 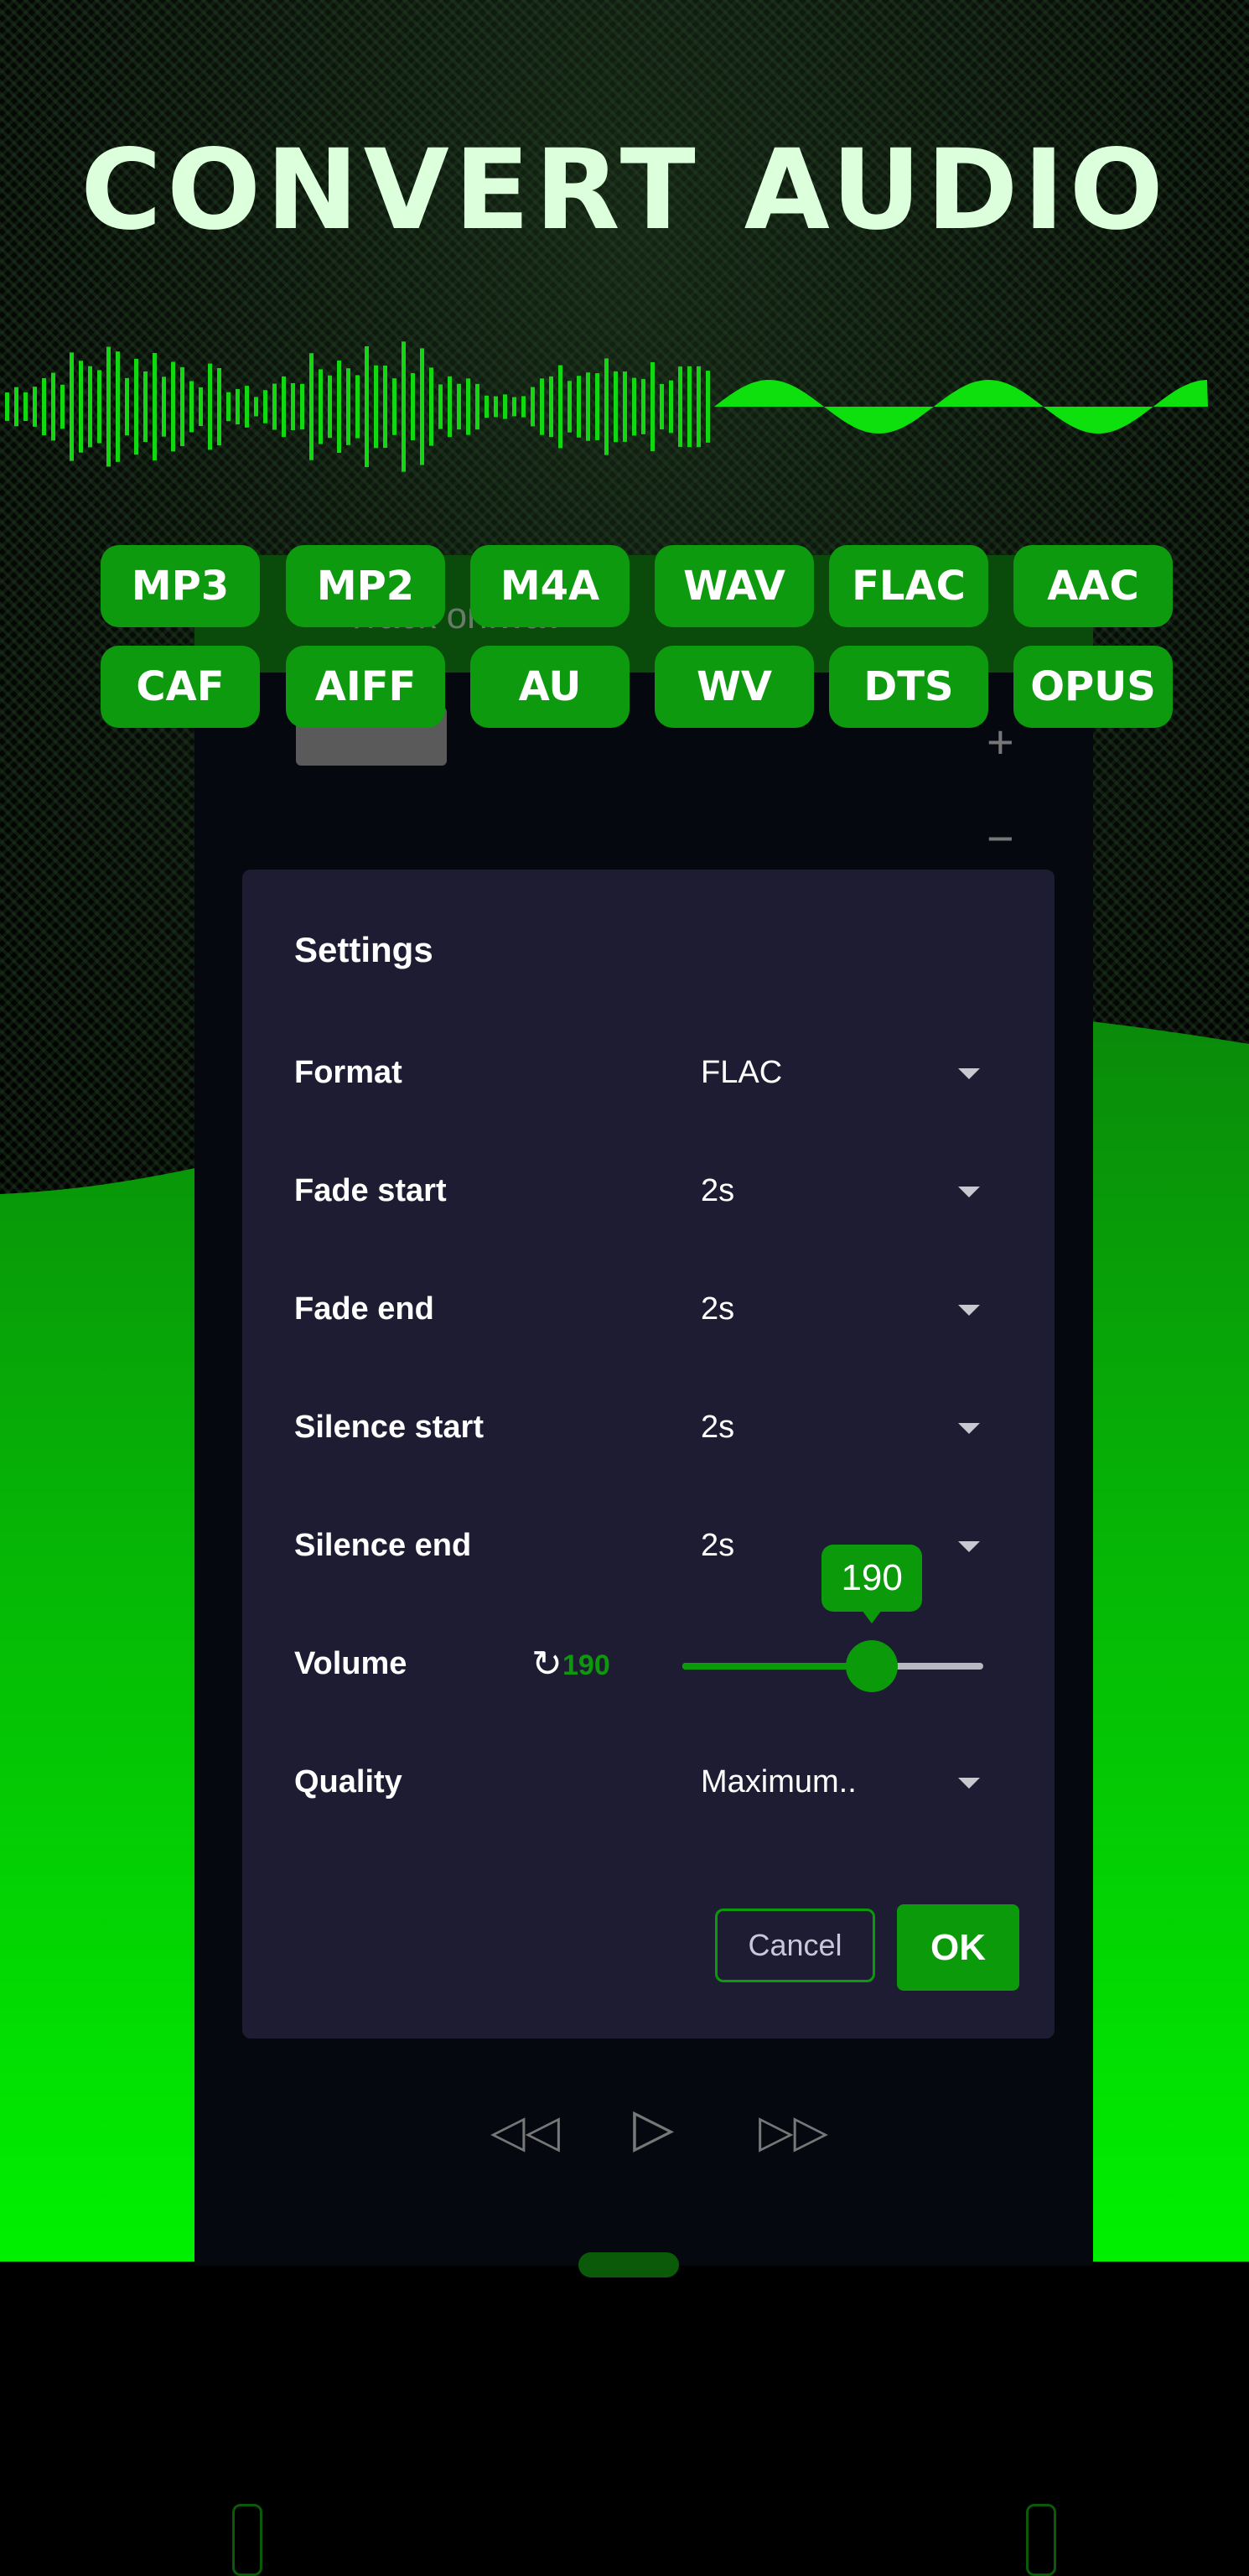 I want to click on silence-end-label: Silence end, so click(x=383, y=1545).